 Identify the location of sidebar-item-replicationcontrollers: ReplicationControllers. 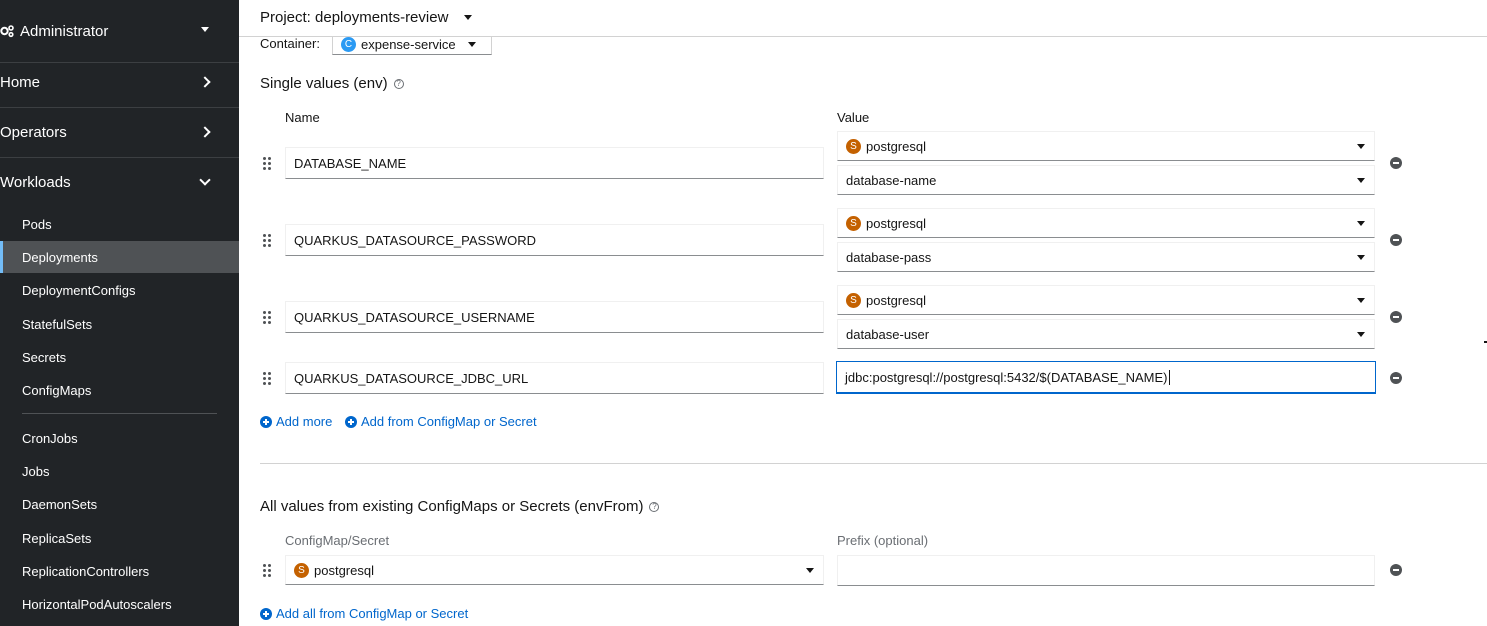
(119, 571).